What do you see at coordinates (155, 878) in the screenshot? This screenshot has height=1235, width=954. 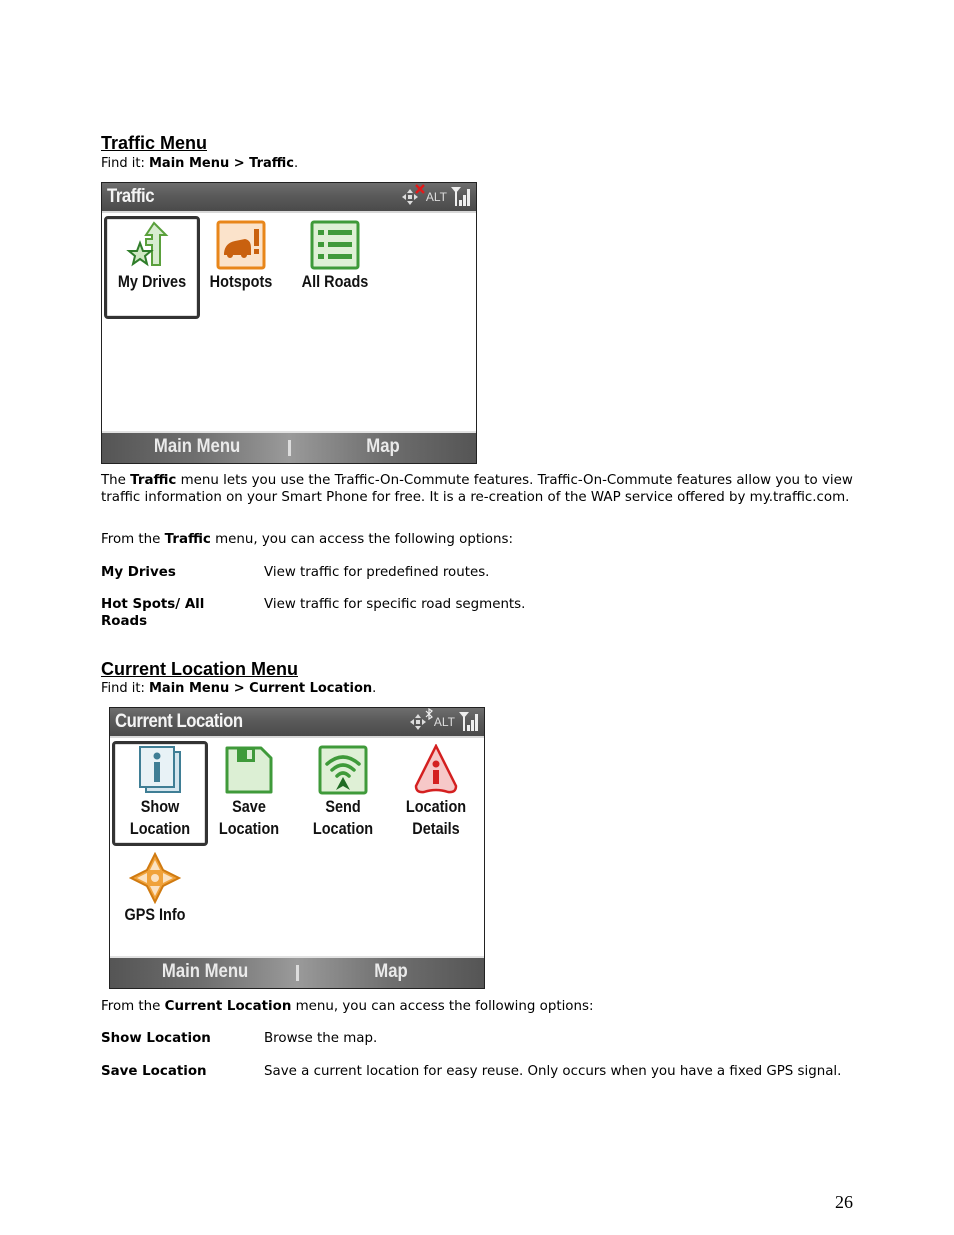 I see `gps-info-icon` at bounding box center [155, 878].